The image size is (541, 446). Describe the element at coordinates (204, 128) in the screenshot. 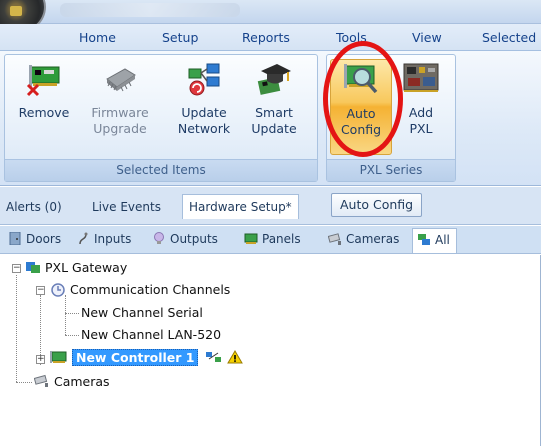

I see `update-network-label-2: Network` at that location.